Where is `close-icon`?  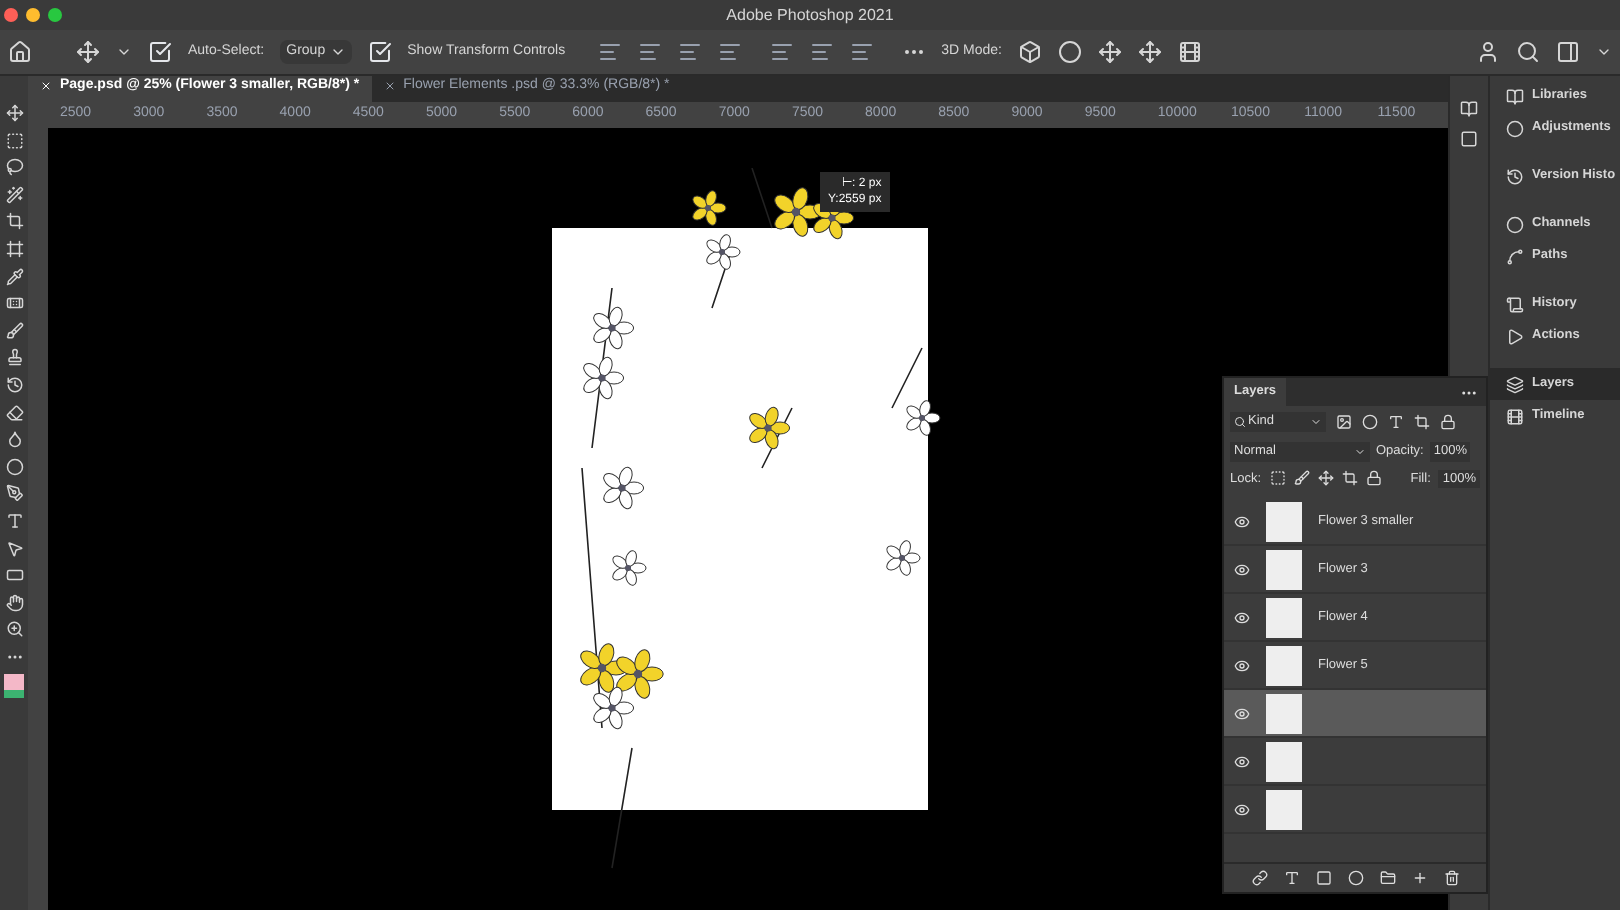
close-icon is located at coordinates (389, 86).